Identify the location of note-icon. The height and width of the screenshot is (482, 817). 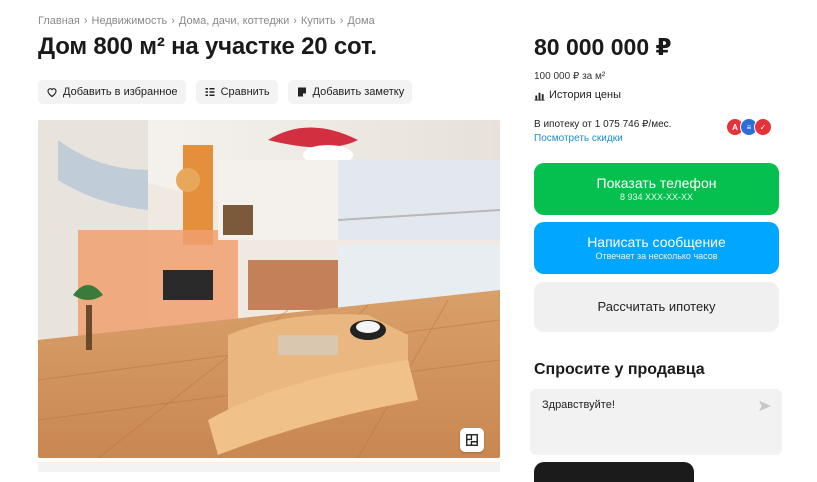
(301, 92).